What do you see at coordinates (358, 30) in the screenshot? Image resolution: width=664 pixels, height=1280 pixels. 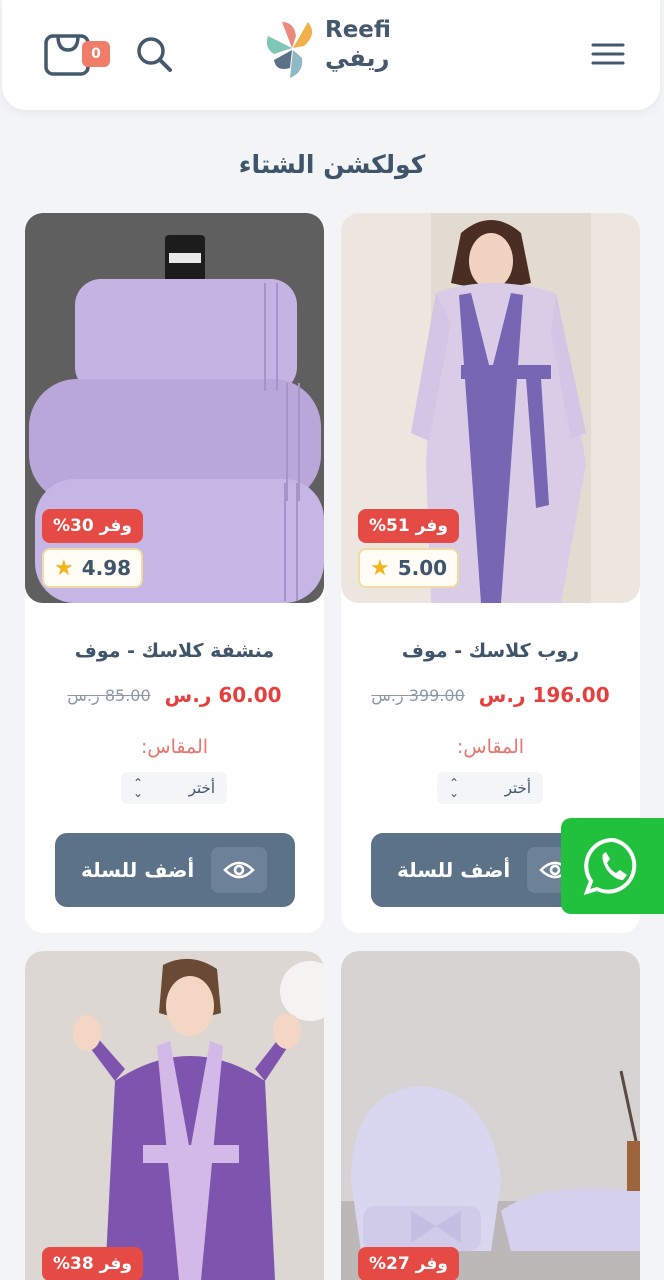 I see `logo-text-en: Reefi` at bounding box center [358, 30].